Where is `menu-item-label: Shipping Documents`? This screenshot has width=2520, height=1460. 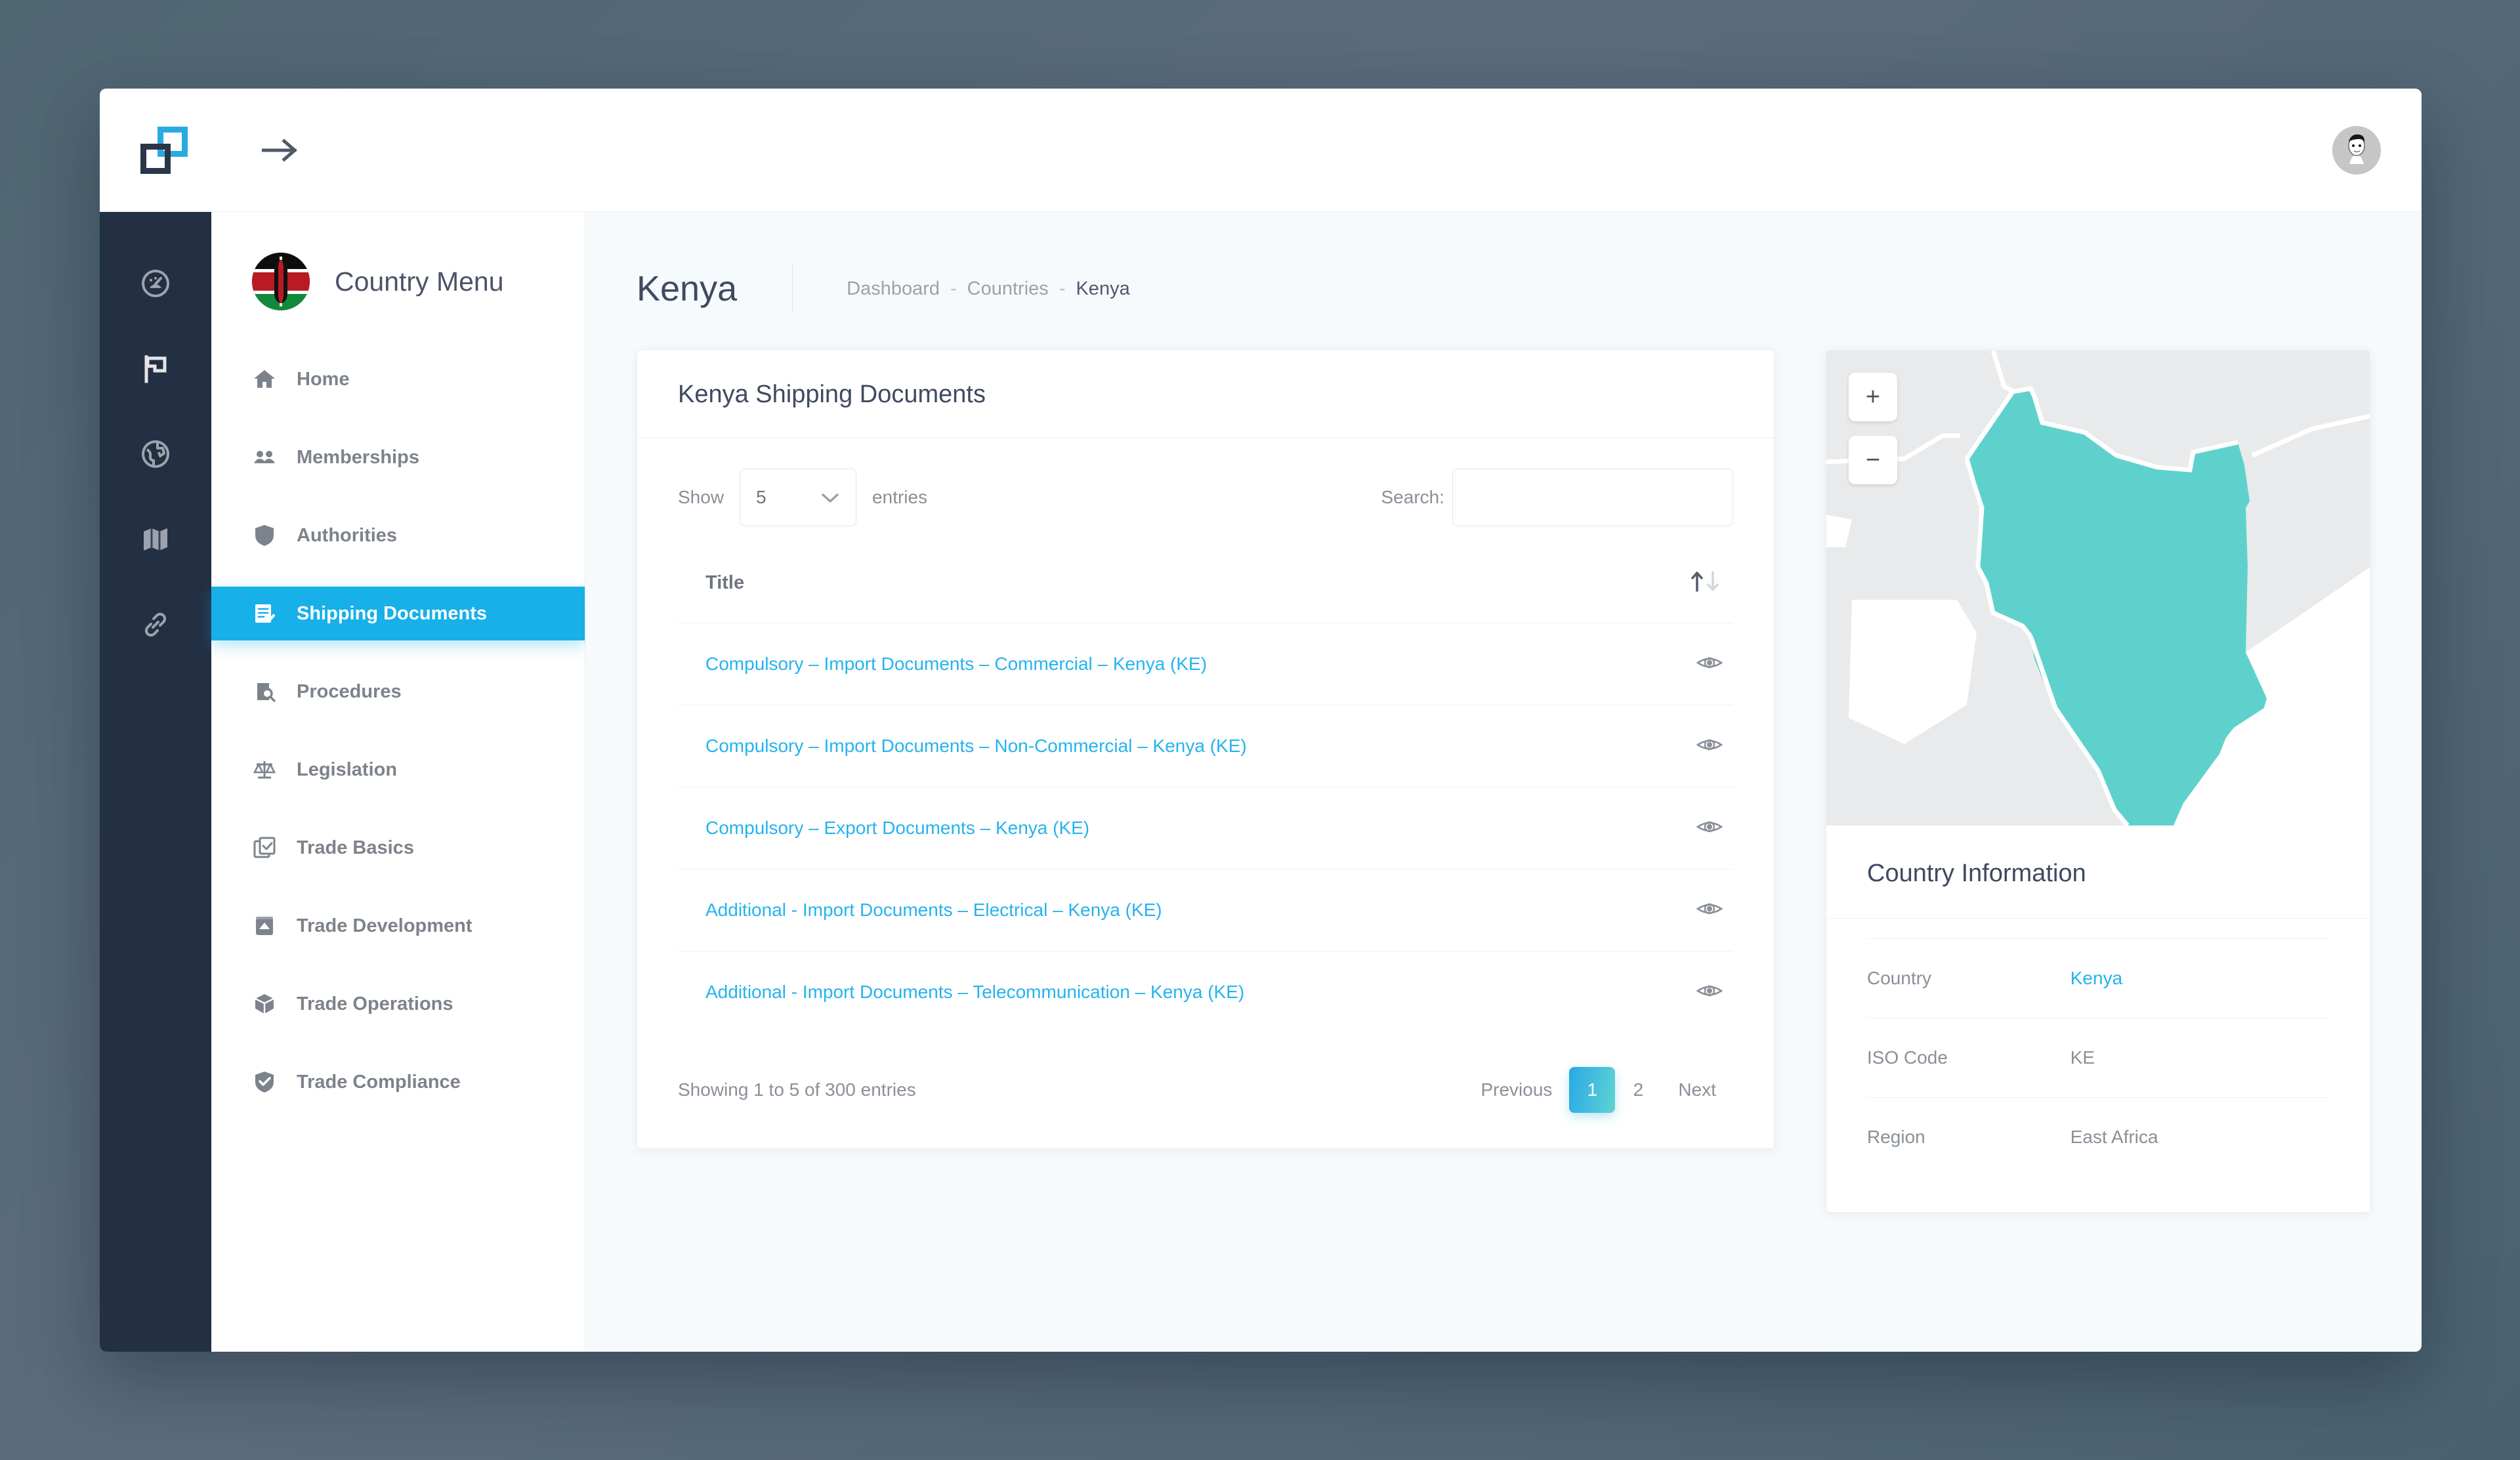
menu-item-label: Shipping Documents is located at coordinates (392, 613).